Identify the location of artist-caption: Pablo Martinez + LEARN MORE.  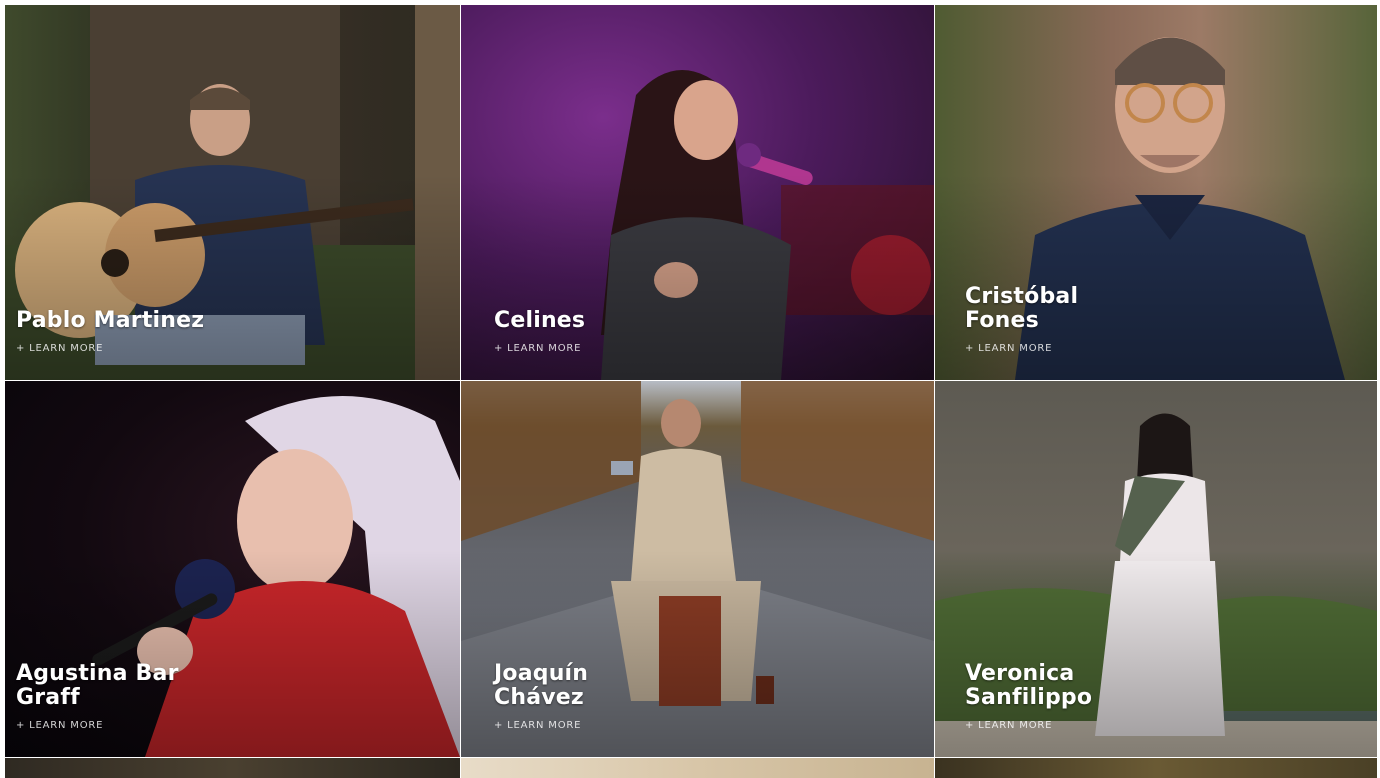
(110, 331).